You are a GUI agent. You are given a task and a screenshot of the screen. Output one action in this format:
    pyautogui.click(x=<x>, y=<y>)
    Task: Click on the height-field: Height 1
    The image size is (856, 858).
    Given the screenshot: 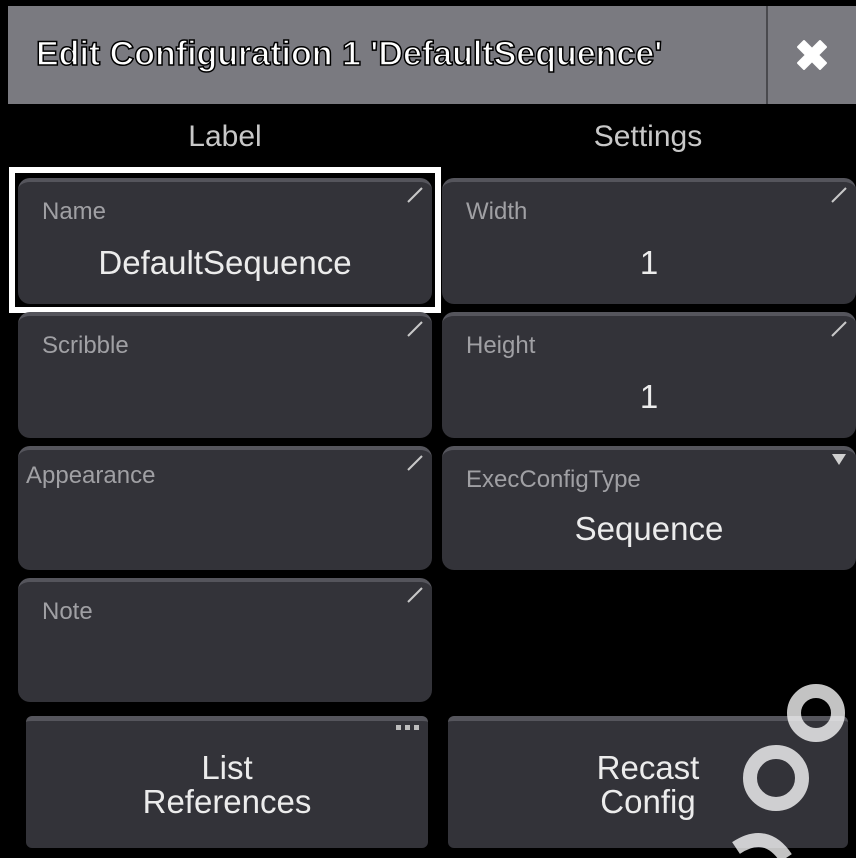 What is the action you would take?
    pyautogui.click(x=649, y=375)
    